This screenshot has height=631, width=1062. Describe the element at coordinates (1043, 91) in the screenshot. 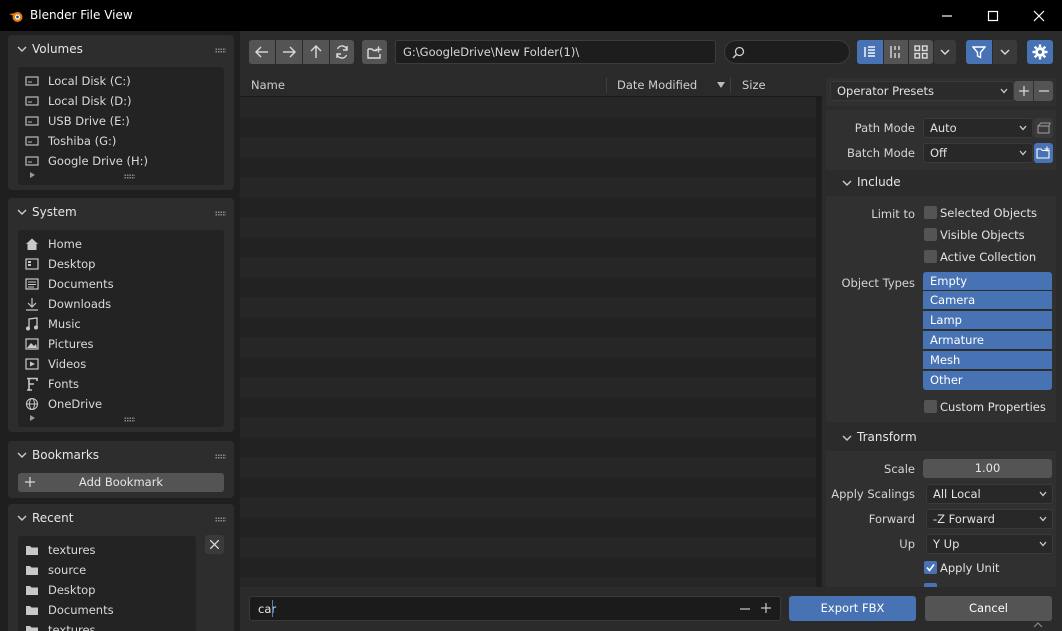

I see `remove-preset-button` at that location.